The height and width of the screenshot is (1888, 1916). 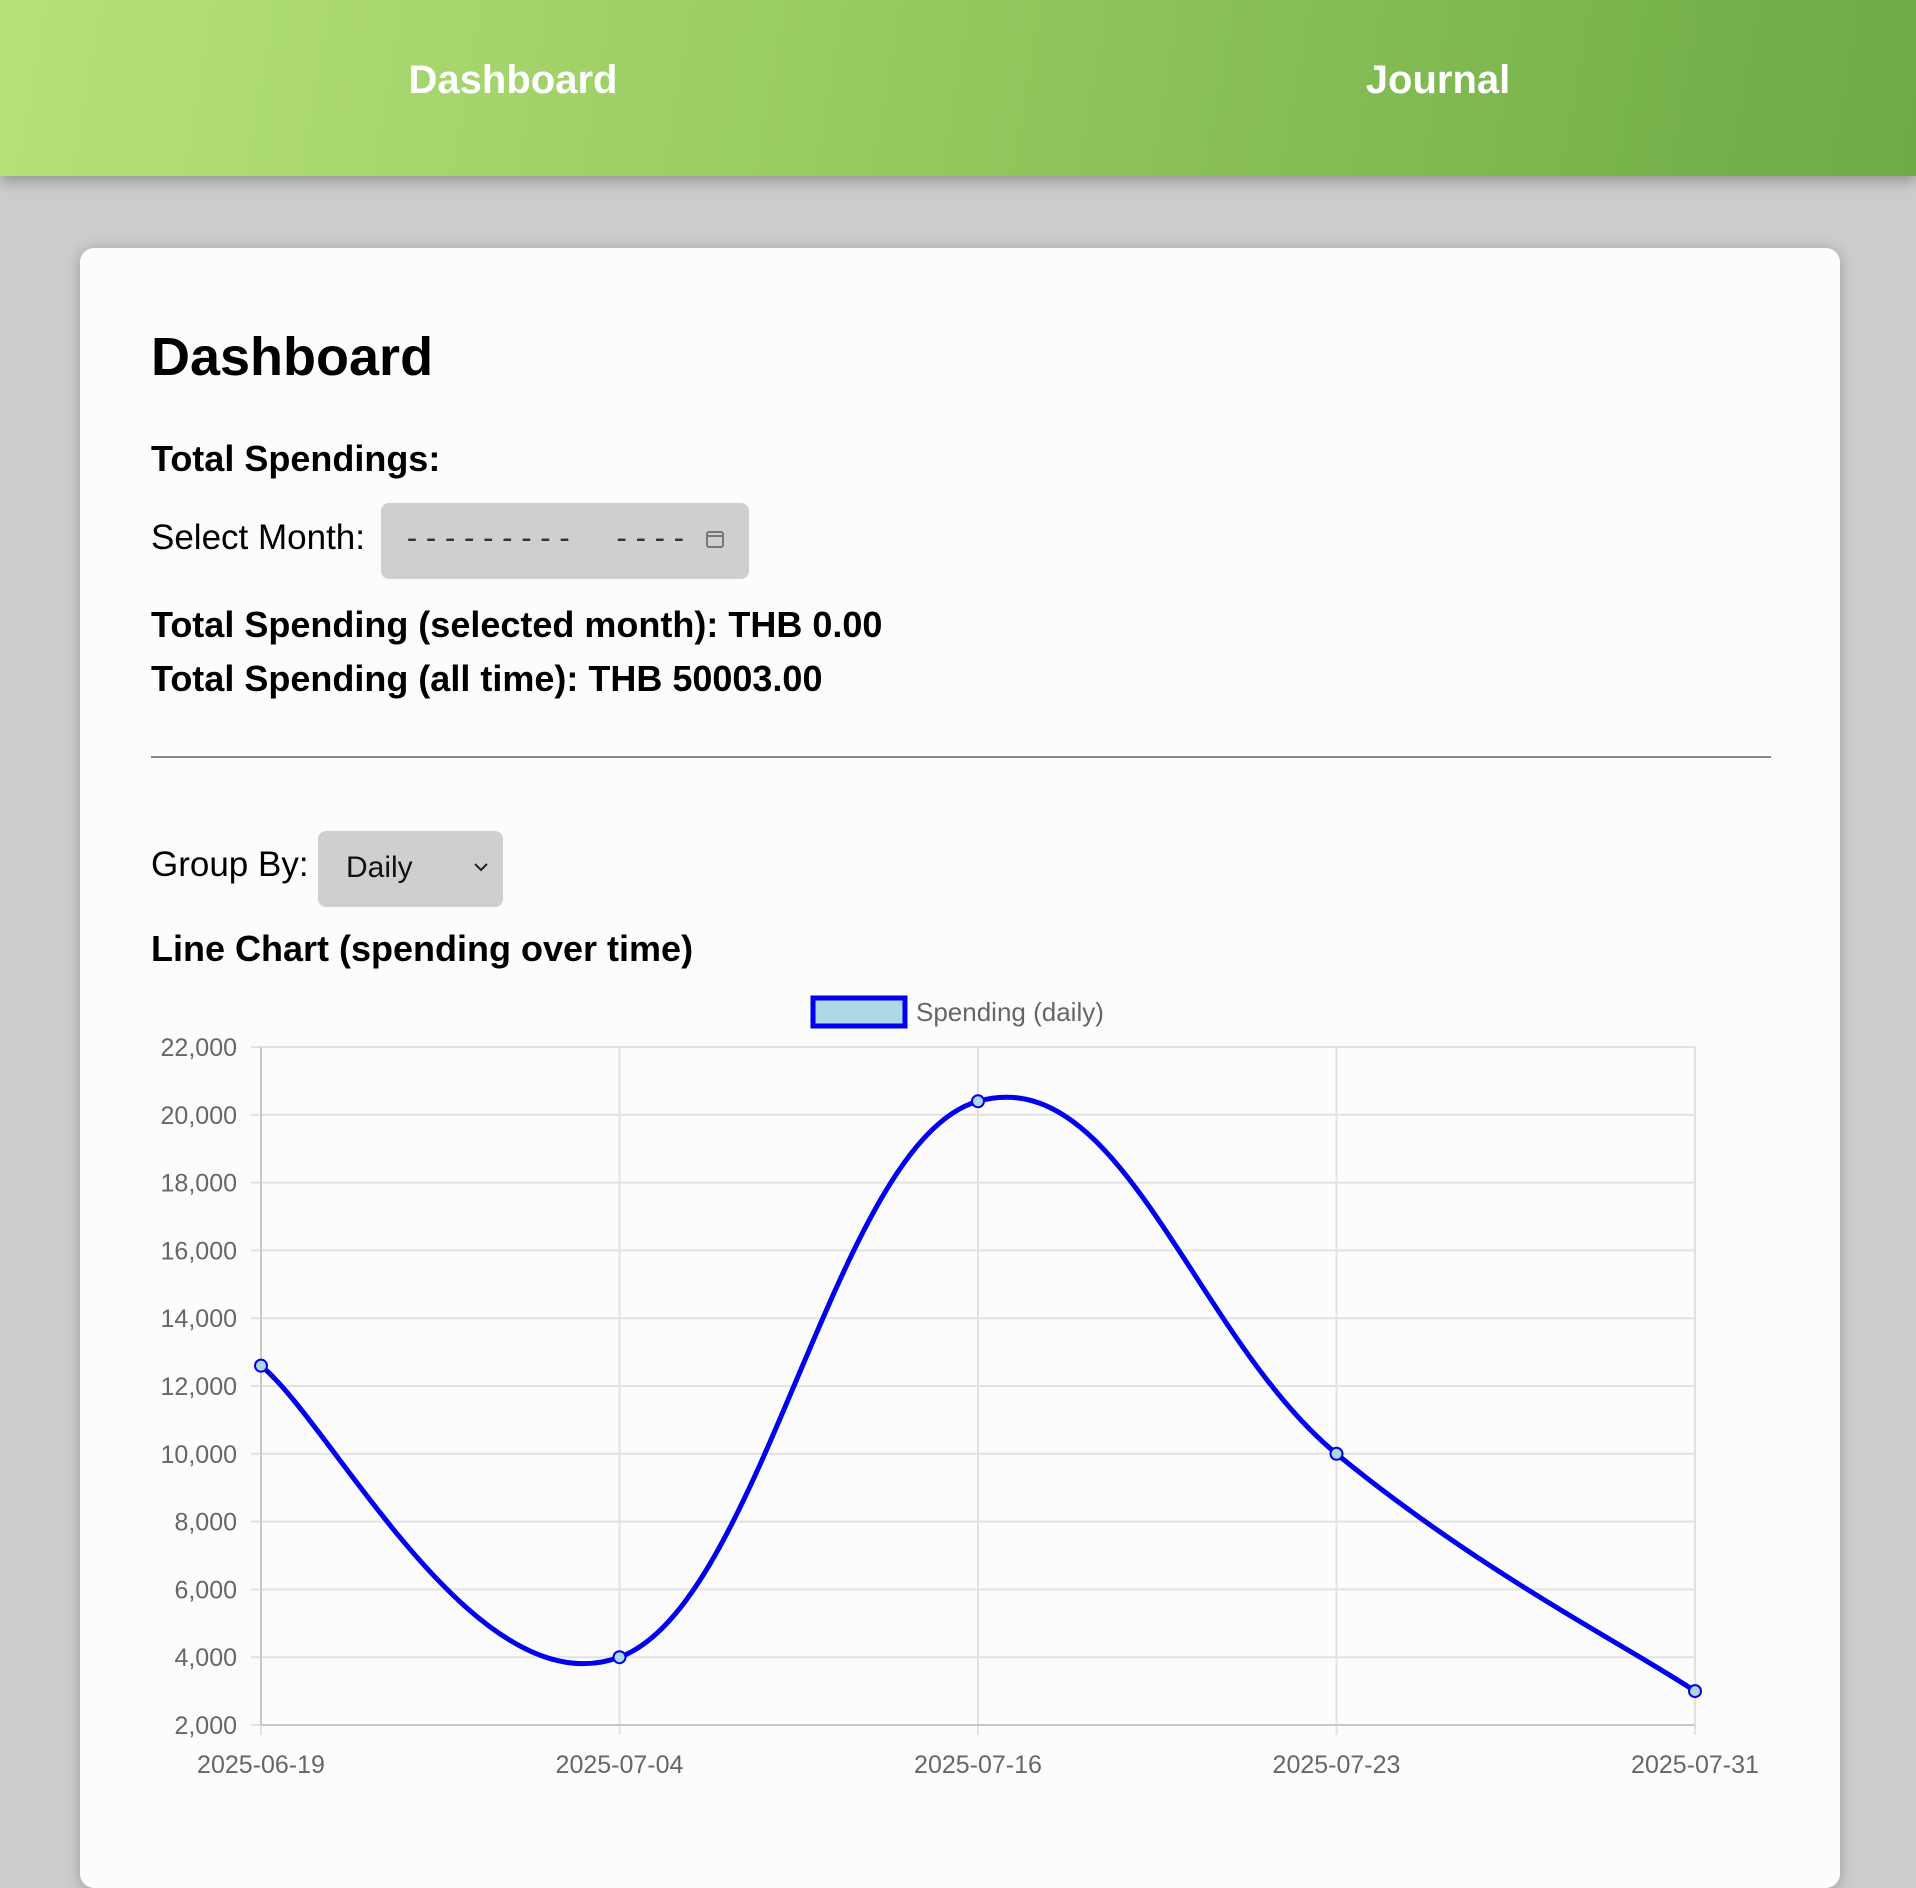 I want to click on calendar-icon, so click(x=715, y=539).